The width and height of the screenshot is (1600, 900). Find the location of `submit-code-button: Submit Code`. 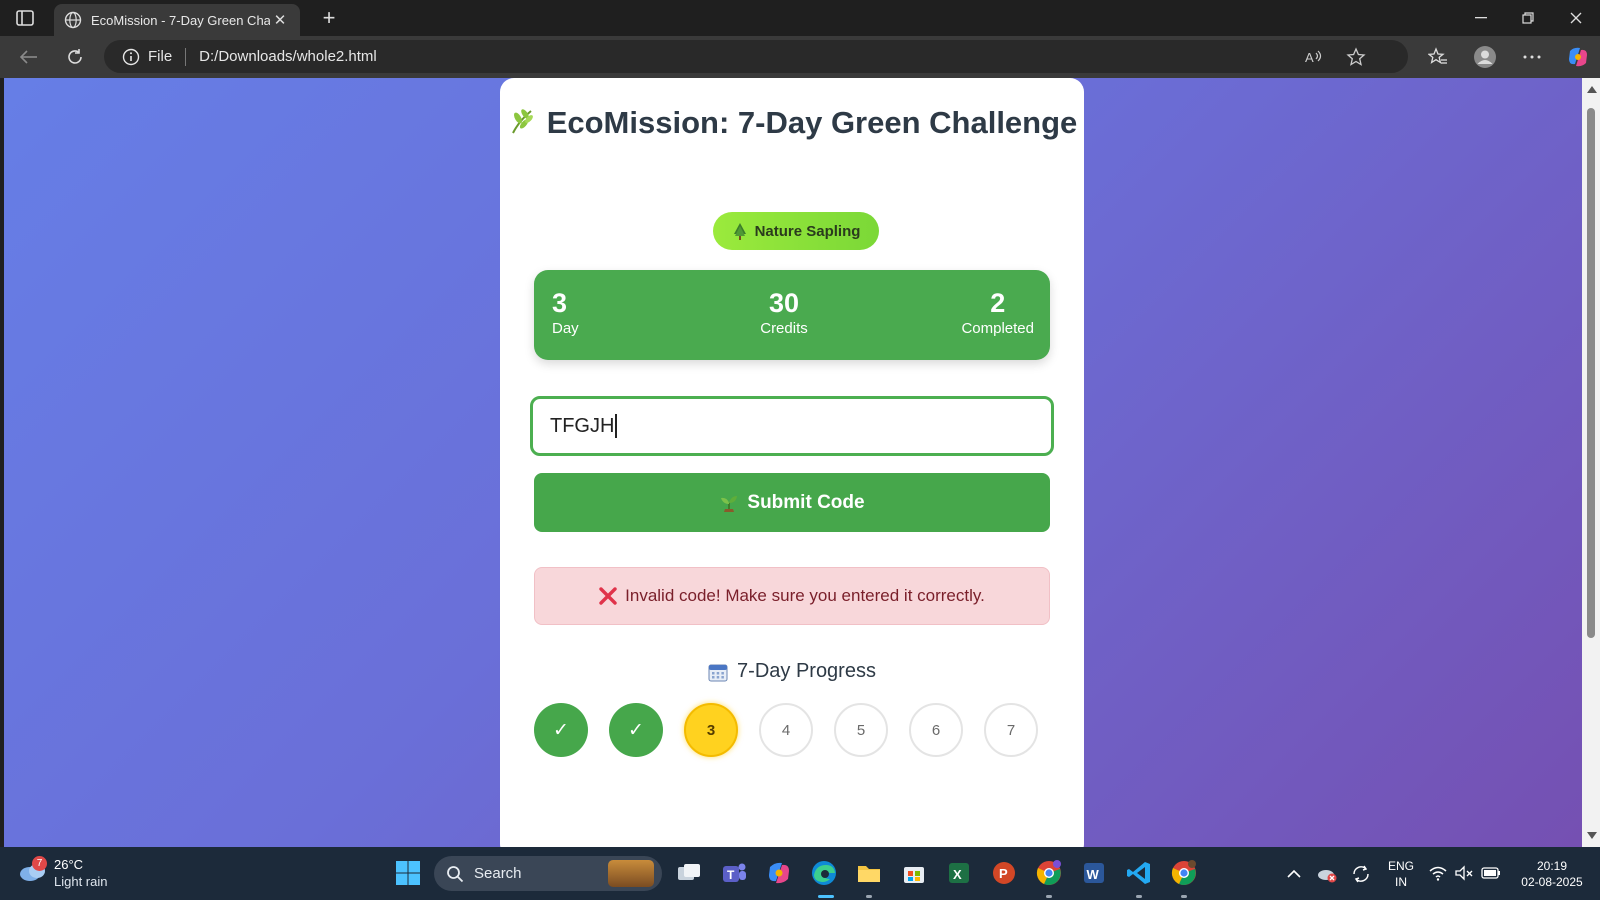

submit-code-button: Submit Code is located at coordinates (792, 502).